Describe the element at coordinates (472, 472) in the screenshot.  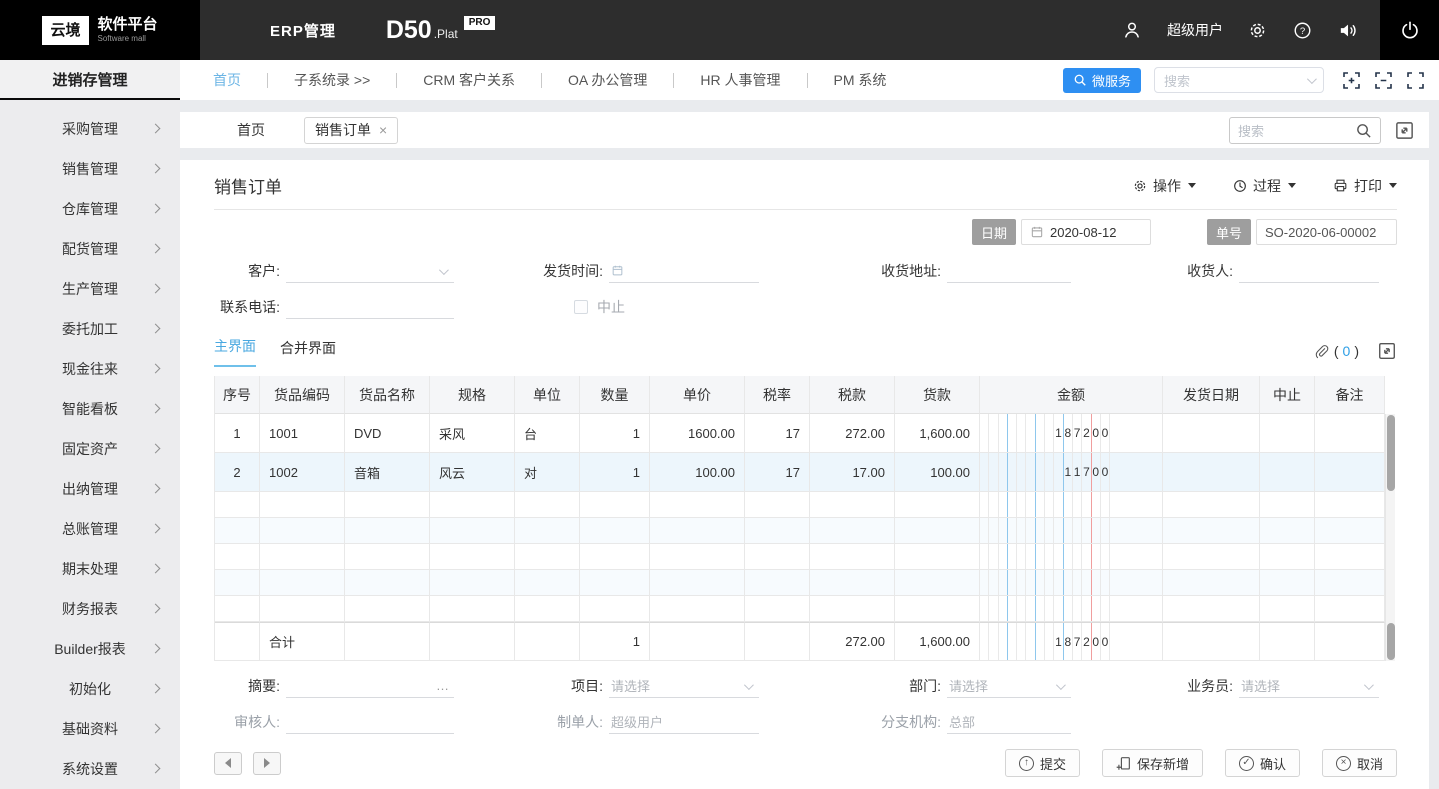
I see `table-row-1-cell-3: 风云` at that location.